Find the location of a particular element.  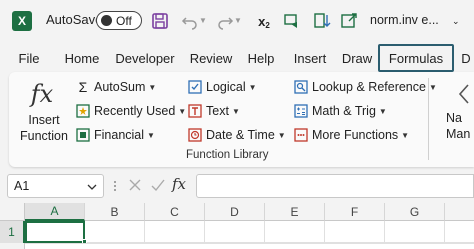

chart-icon is located at coordinates (292, 21).